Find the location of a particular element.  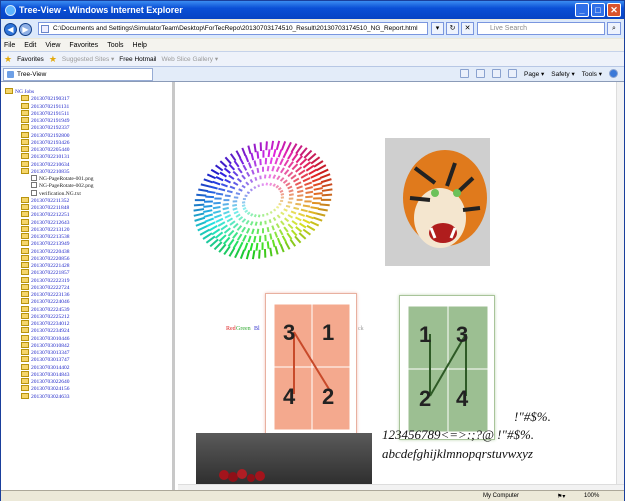

menu-view: View is located at coordinates (52, 45).